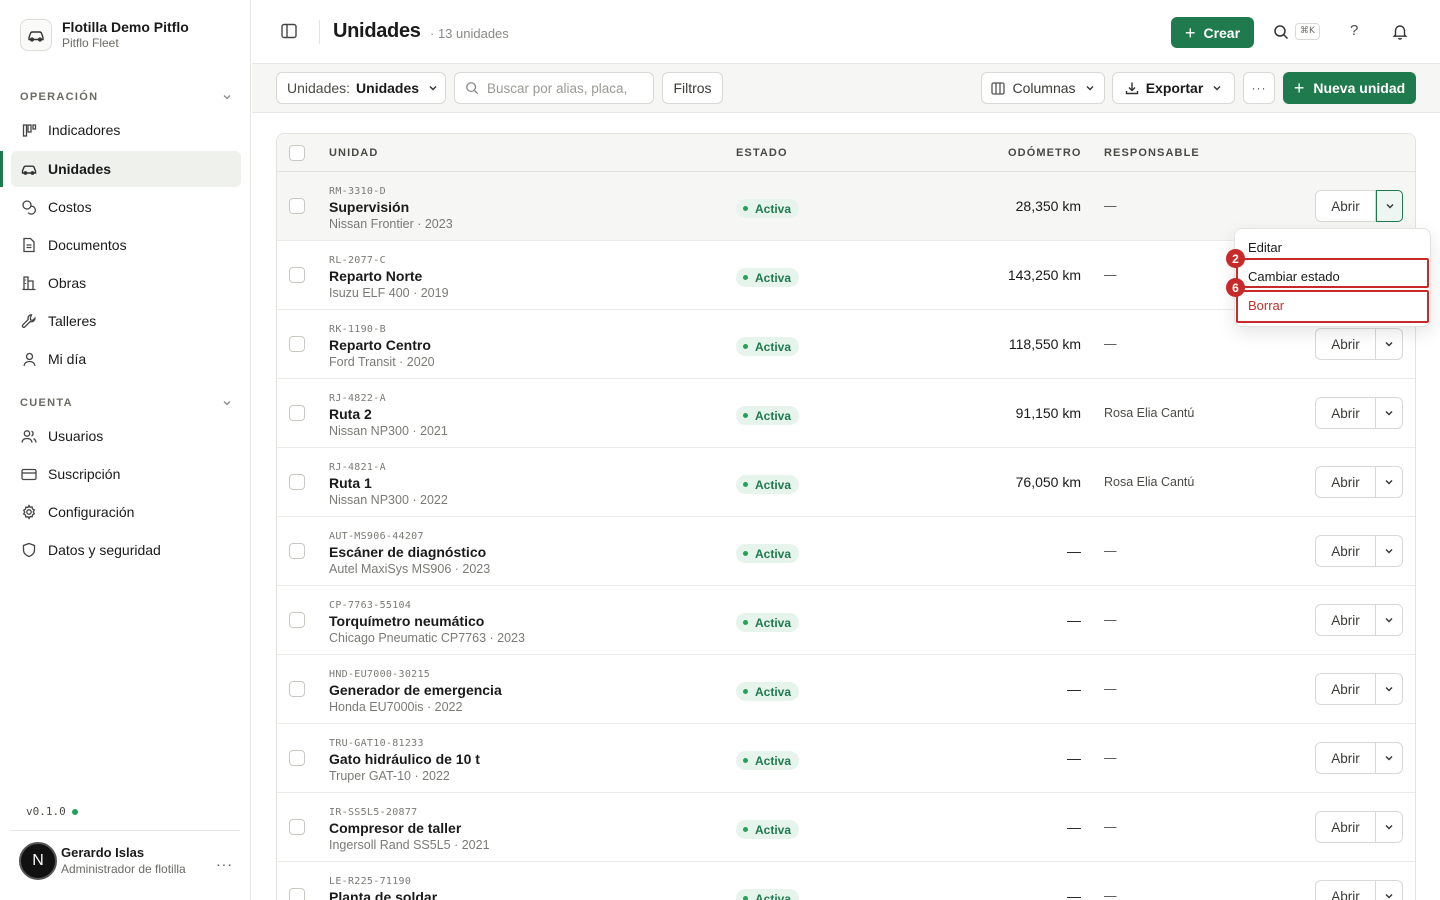  What do you see at coordinates (126, 207) in the screenshot?
I see `sidebar-item-costos: Costos` at bounding box center [126, 207].